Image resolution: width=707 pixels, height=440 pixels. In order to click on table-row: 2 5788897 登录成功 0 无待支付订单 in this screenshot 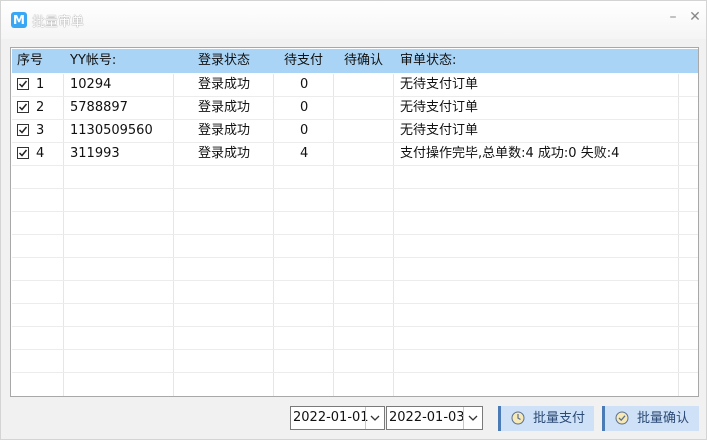, I will do `click(355, 108)`.